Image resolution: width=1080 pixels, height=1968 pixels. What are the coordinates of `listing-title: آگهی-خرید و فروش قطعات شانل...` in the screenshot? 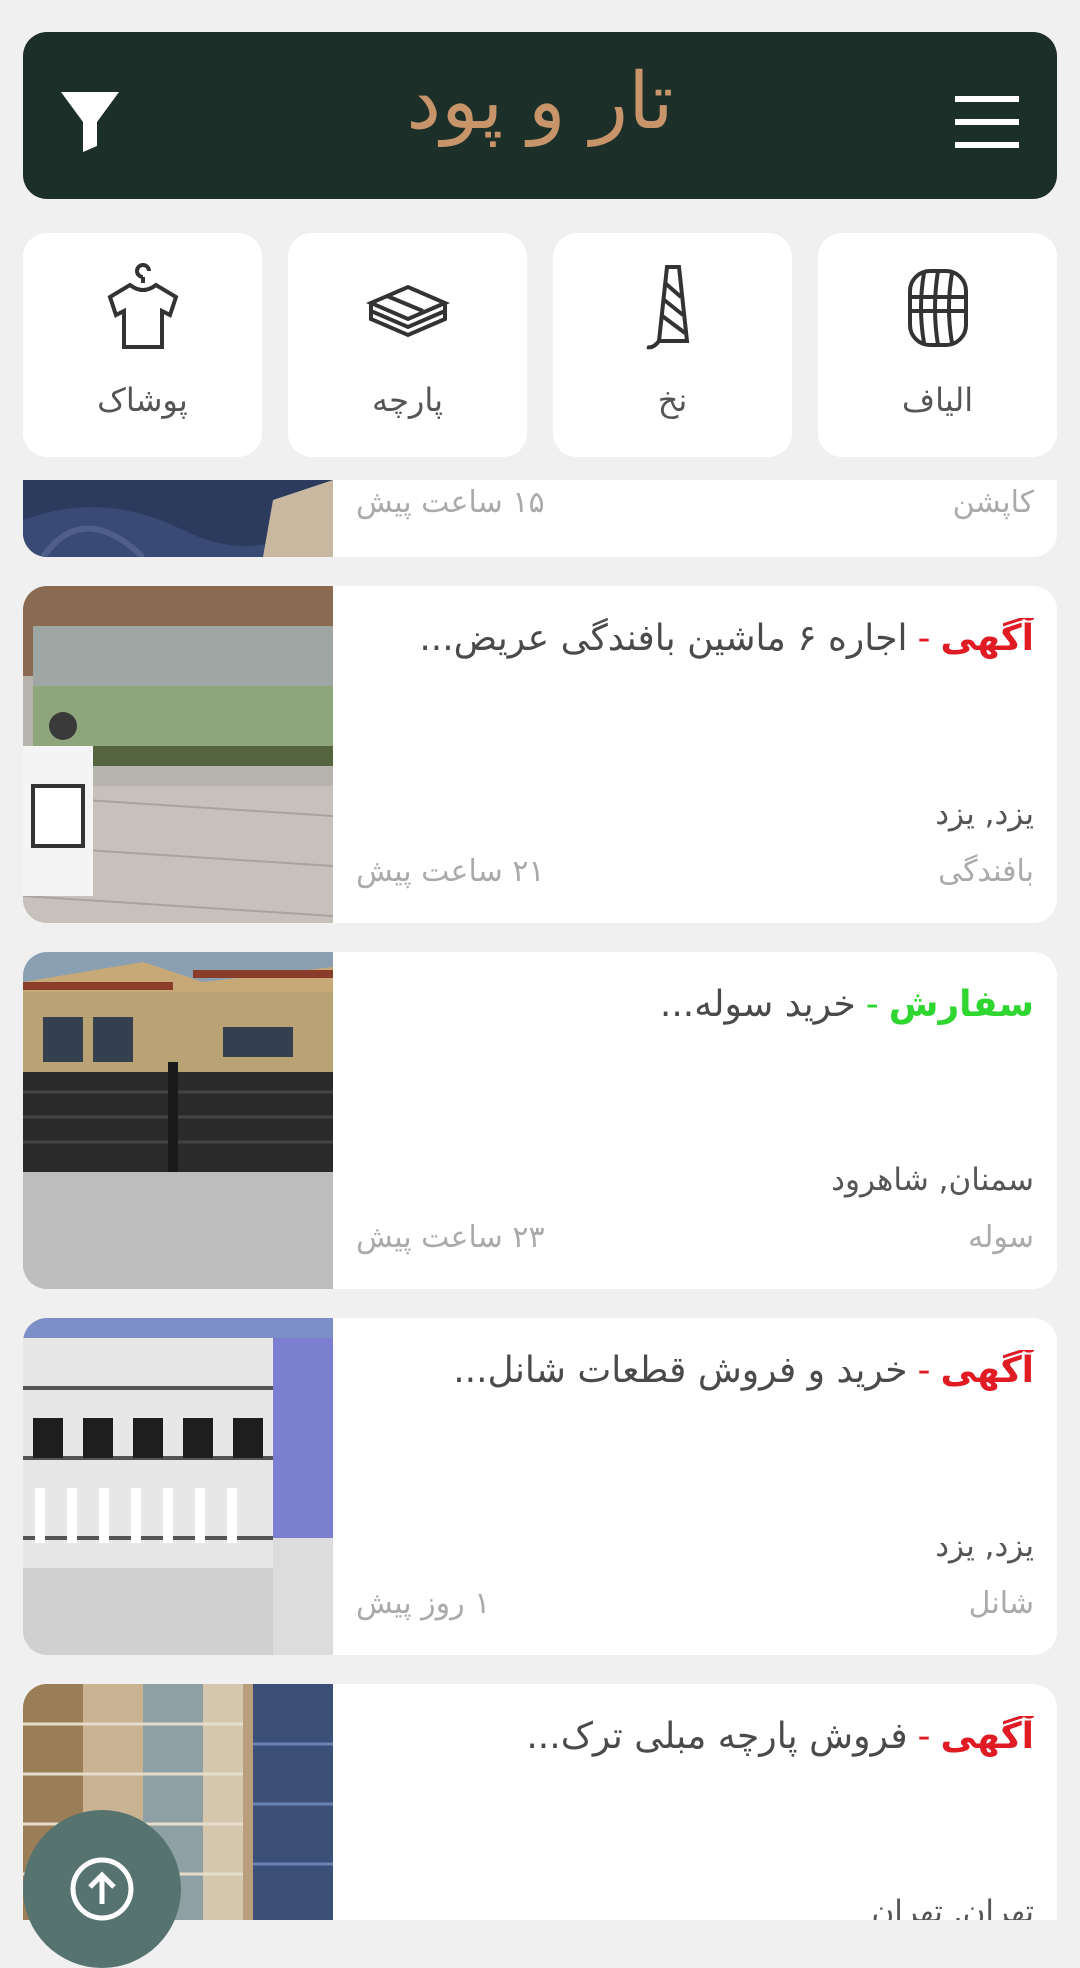 It's located at (743, 1370).